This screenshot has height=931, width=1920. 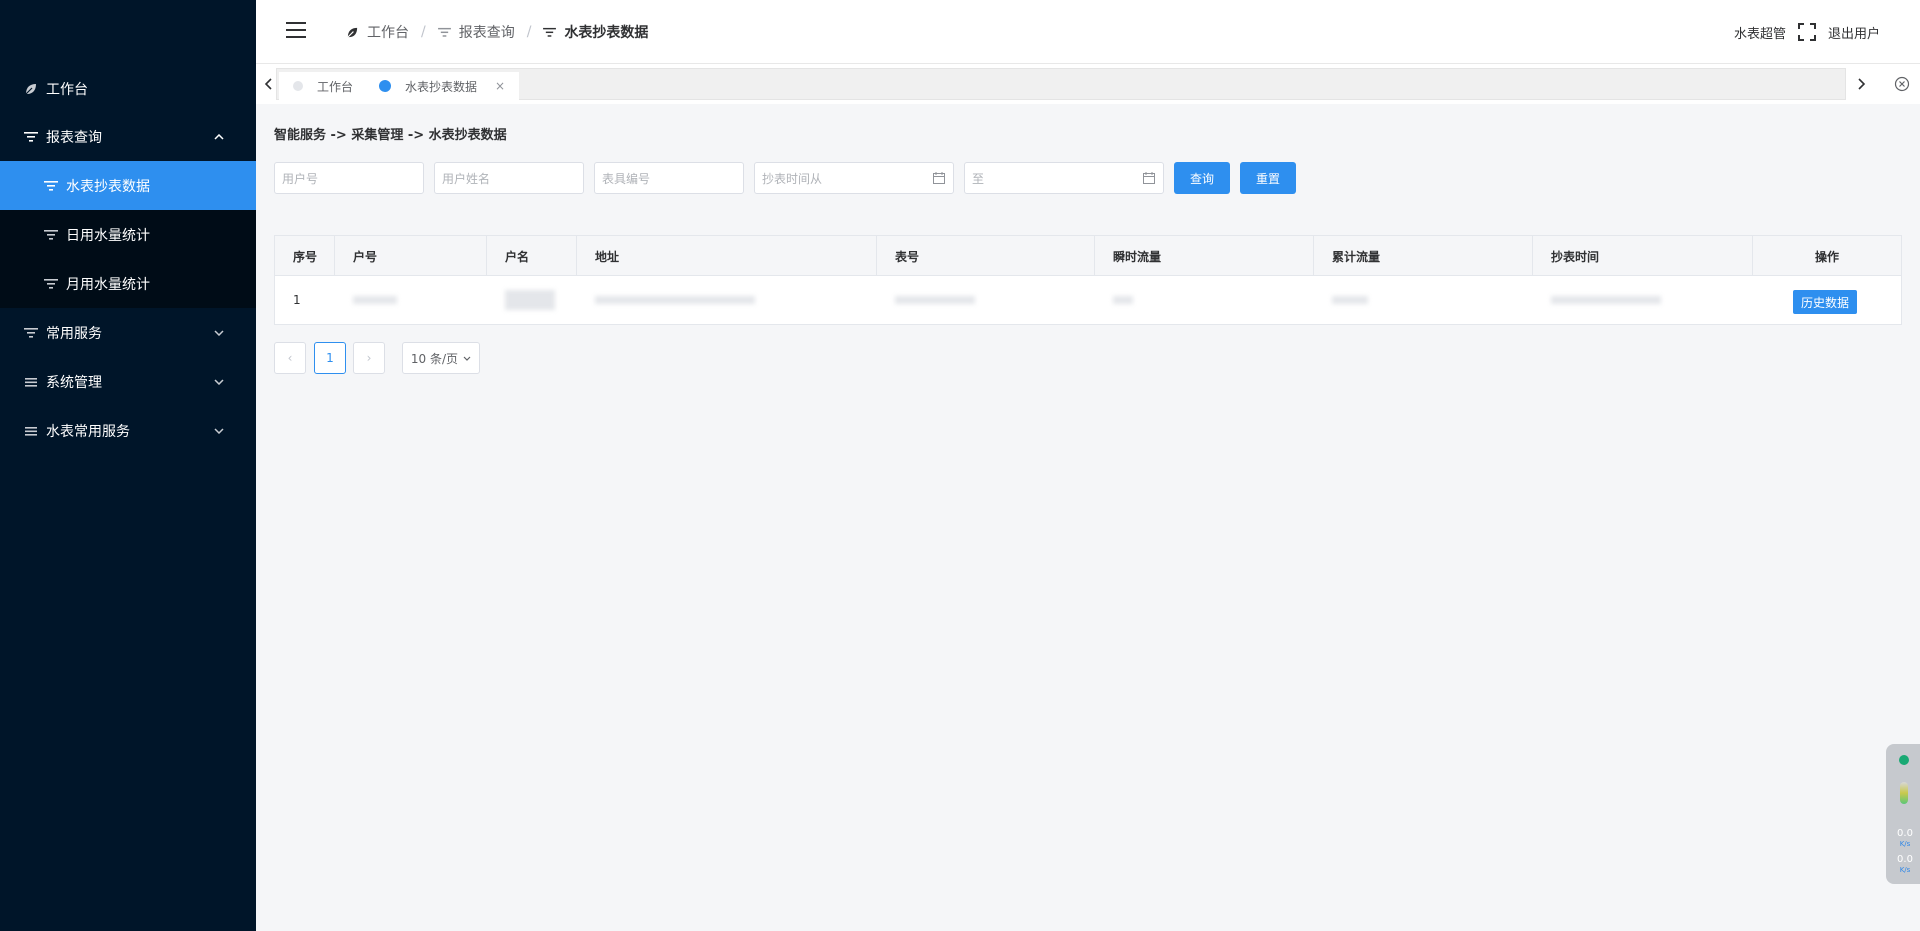 What do you see at coordinates (305, 256) in the screenshot?
I see `column-header: 序号` at bounding box center [305, 256].